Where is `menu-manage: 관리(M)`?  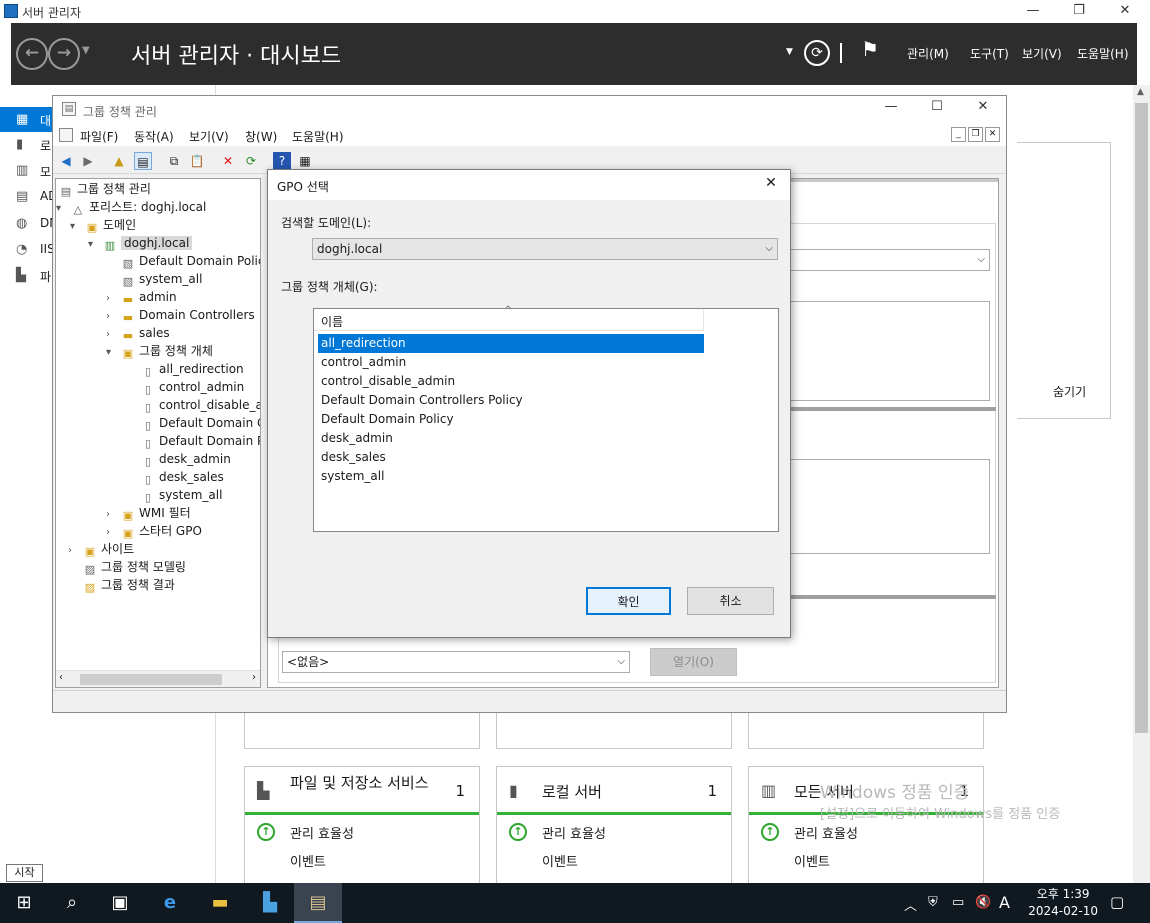
menu-manage: 관리(M) is located at coordinates (928, 53).